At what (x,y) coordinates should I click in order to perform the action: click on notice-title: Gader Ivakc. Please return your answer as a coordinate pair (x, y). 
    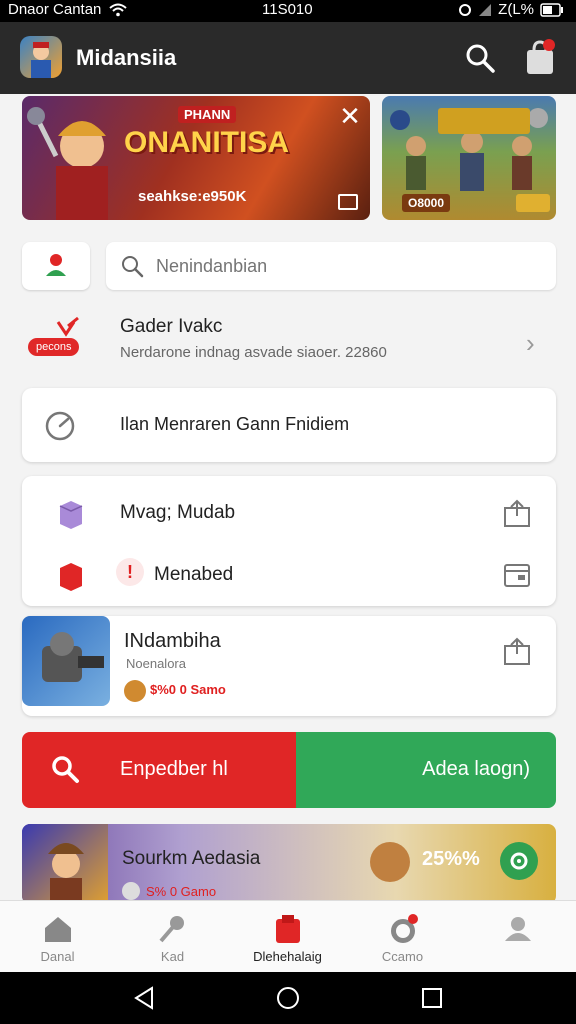
    Looking at the image, I should click on (171, 326).